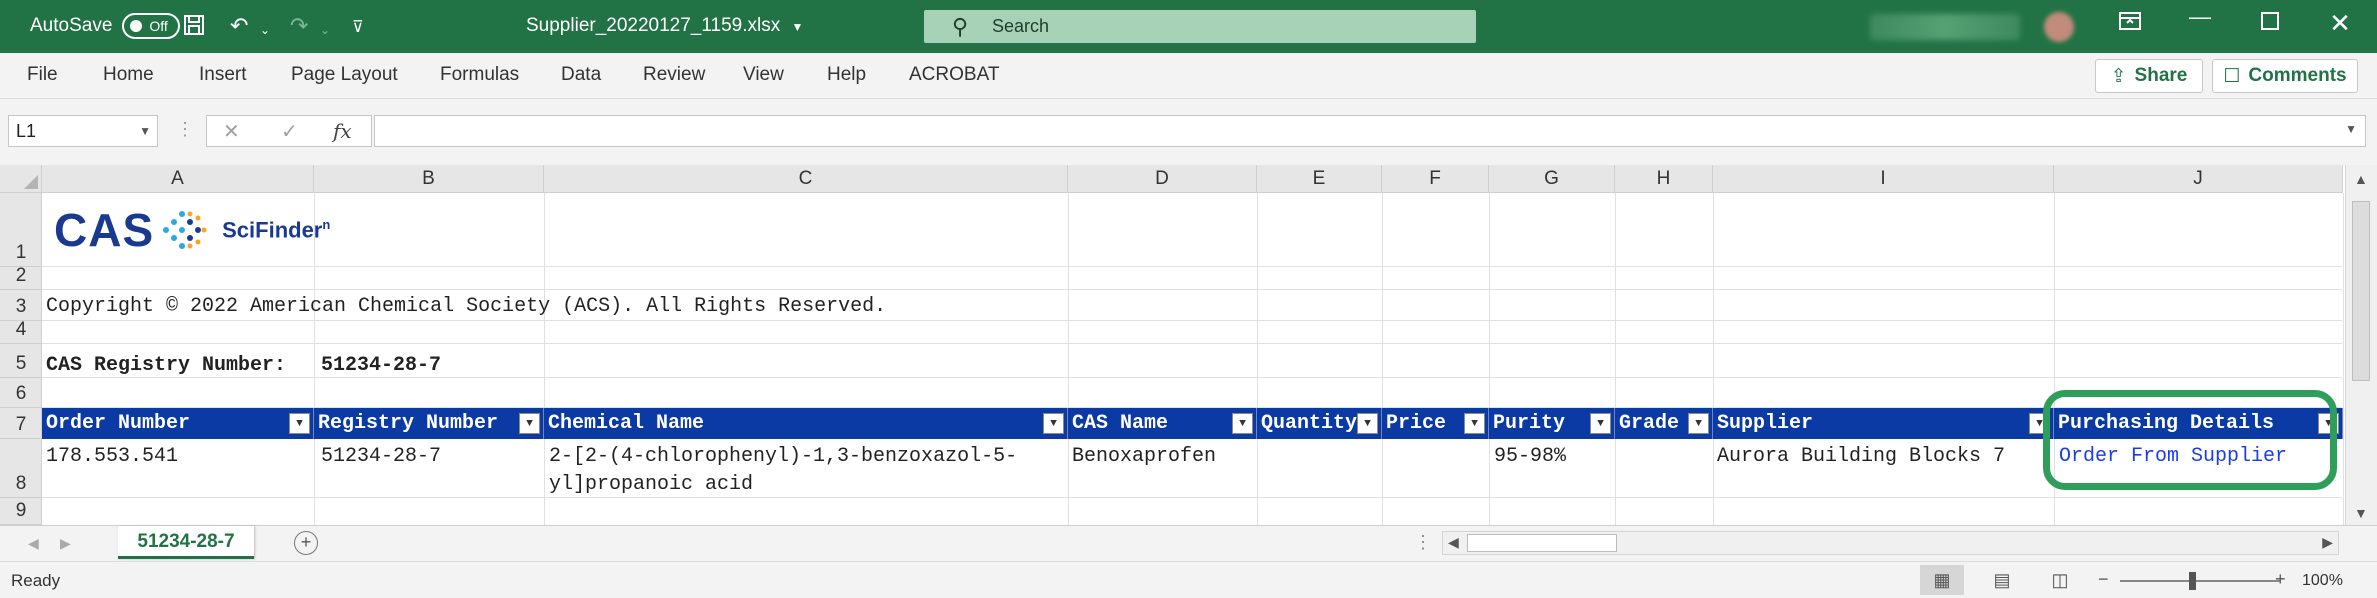  I want to click on cell-chemical-name-line1: 2-[2-(4-chlorophenyl)-1,3-benzoxazol-5-, so click(783, 456).